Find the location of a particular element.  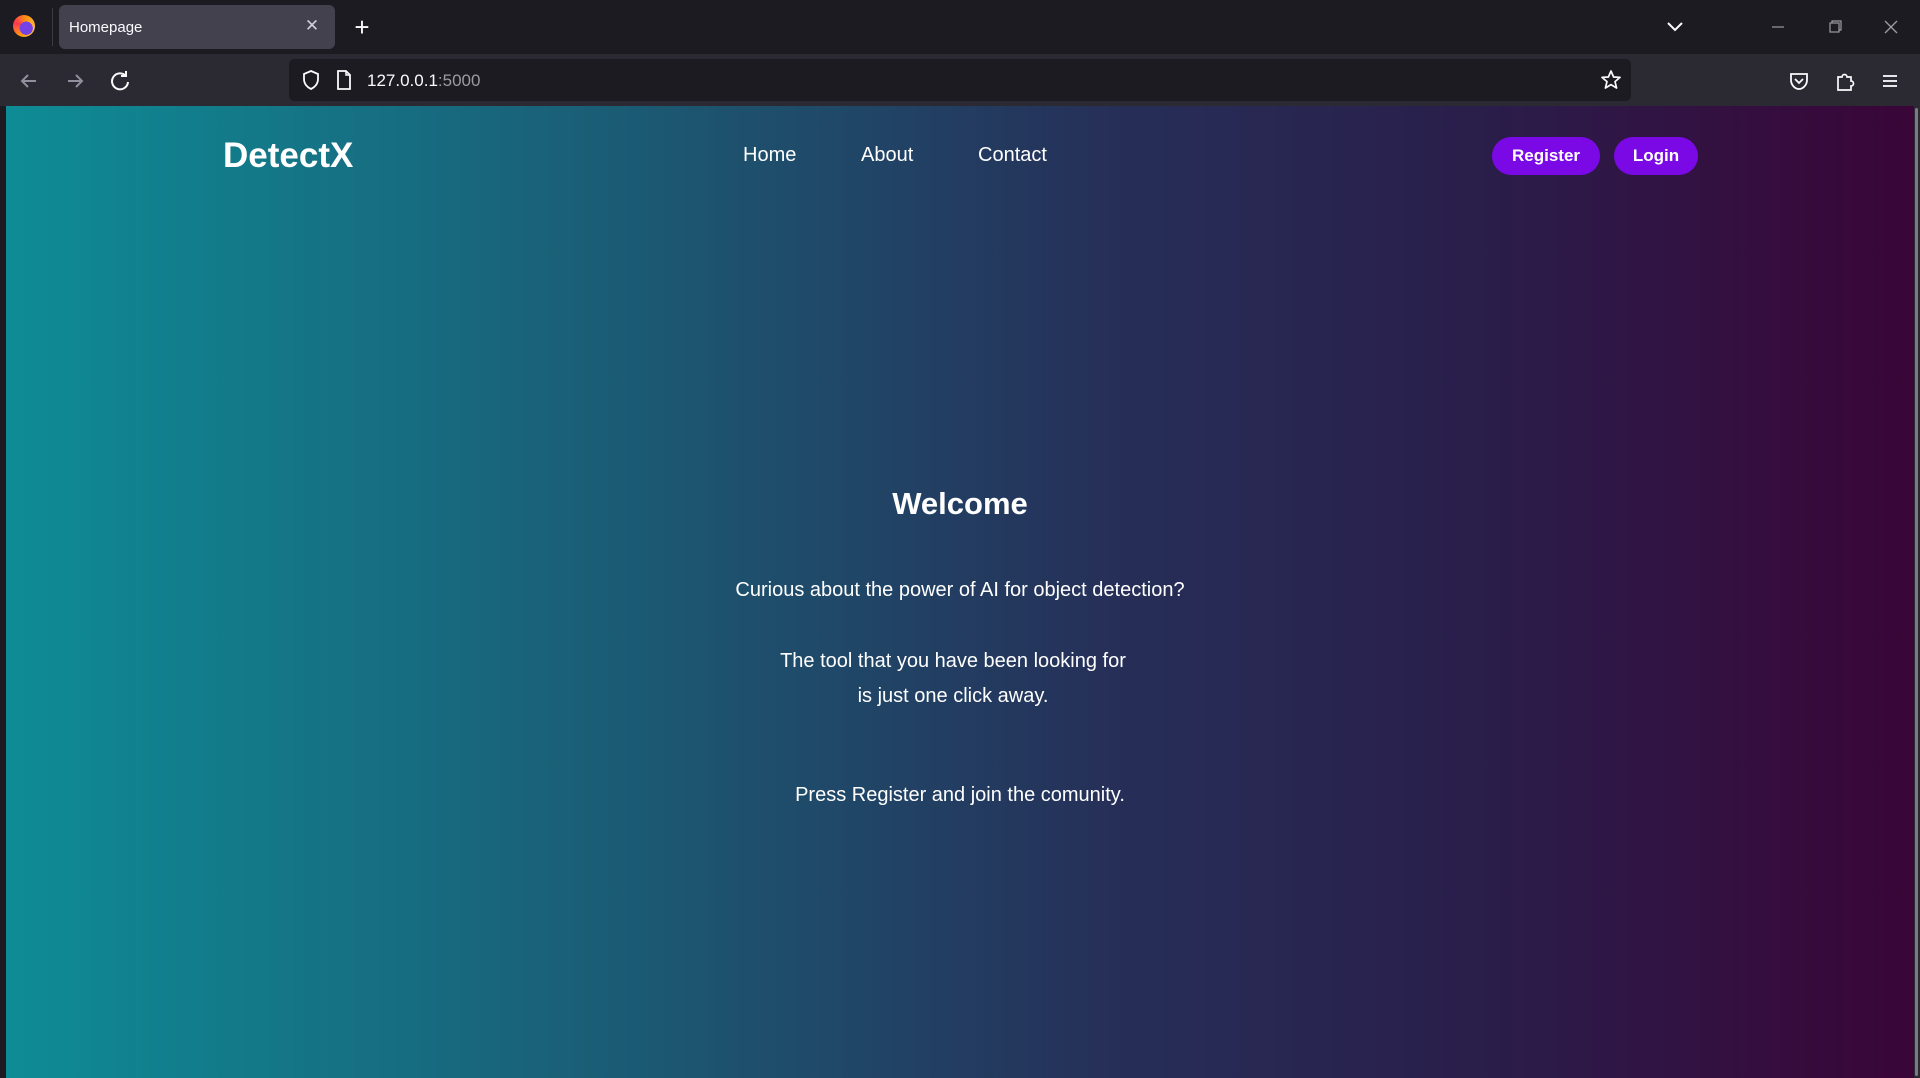

register-button: Register is located at coordinates (1546, 156).